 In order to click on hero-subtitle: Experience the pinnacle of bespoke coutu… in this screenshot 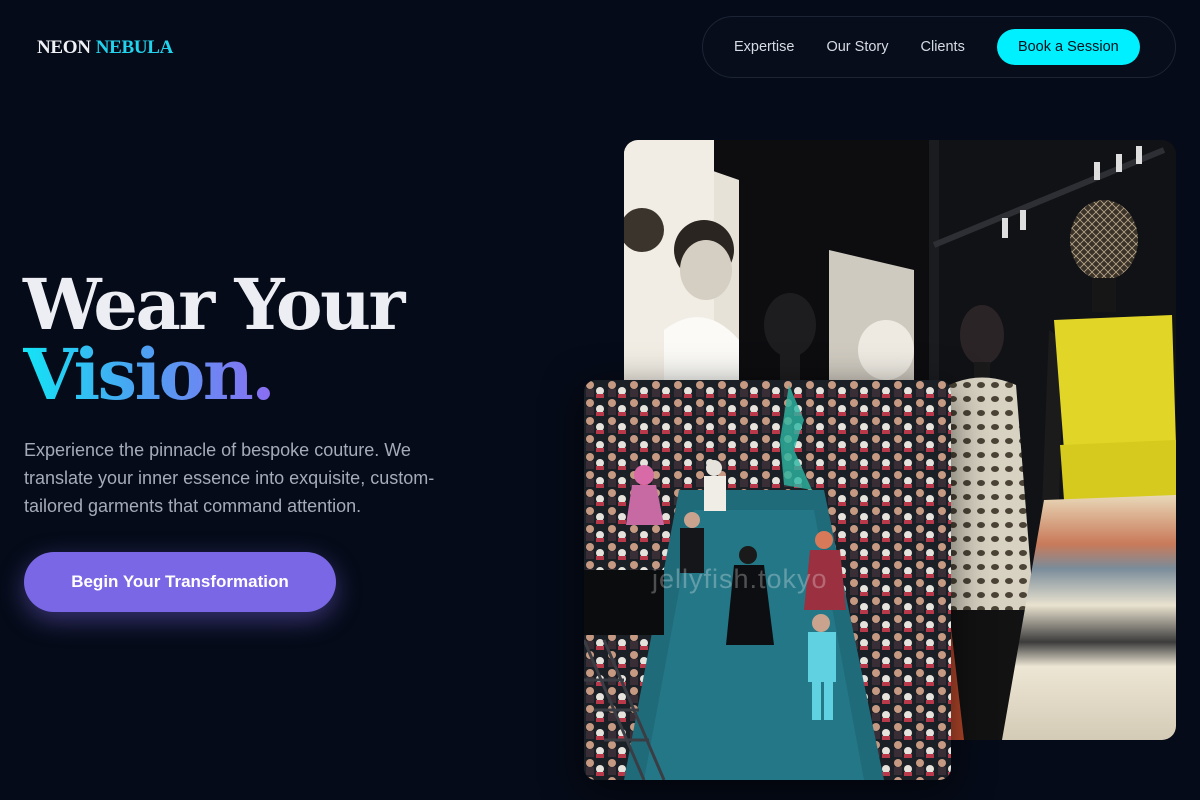, I will do `click(229, 478)`.